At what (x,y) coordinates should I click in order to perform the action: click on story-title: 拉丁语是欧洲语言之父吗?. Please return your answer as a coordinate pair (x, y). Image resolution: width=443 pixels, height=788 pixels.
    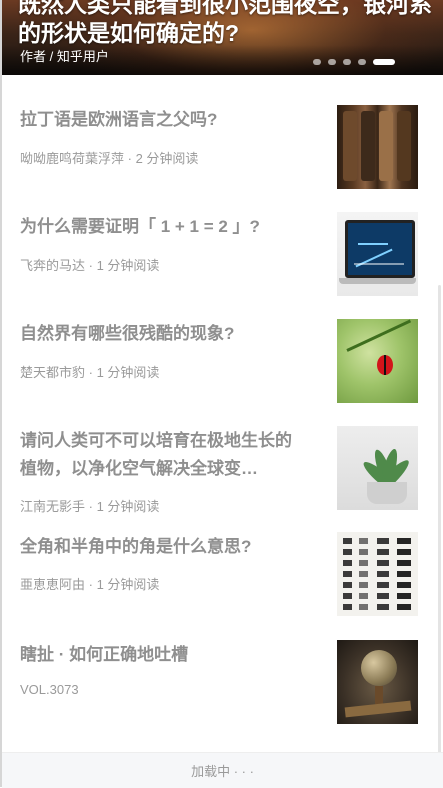
    Looking at the image, I should click on (119, 119).